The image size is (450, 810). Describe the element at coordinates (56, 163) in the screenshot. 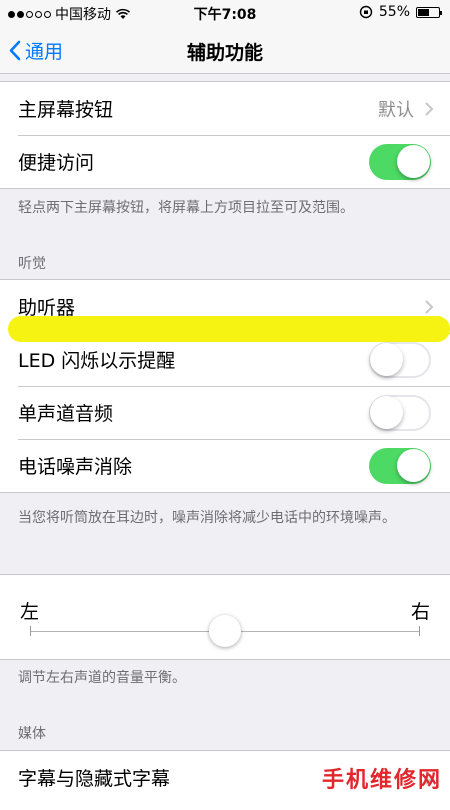

I see `reachability-label: 便捷访问` at that location.